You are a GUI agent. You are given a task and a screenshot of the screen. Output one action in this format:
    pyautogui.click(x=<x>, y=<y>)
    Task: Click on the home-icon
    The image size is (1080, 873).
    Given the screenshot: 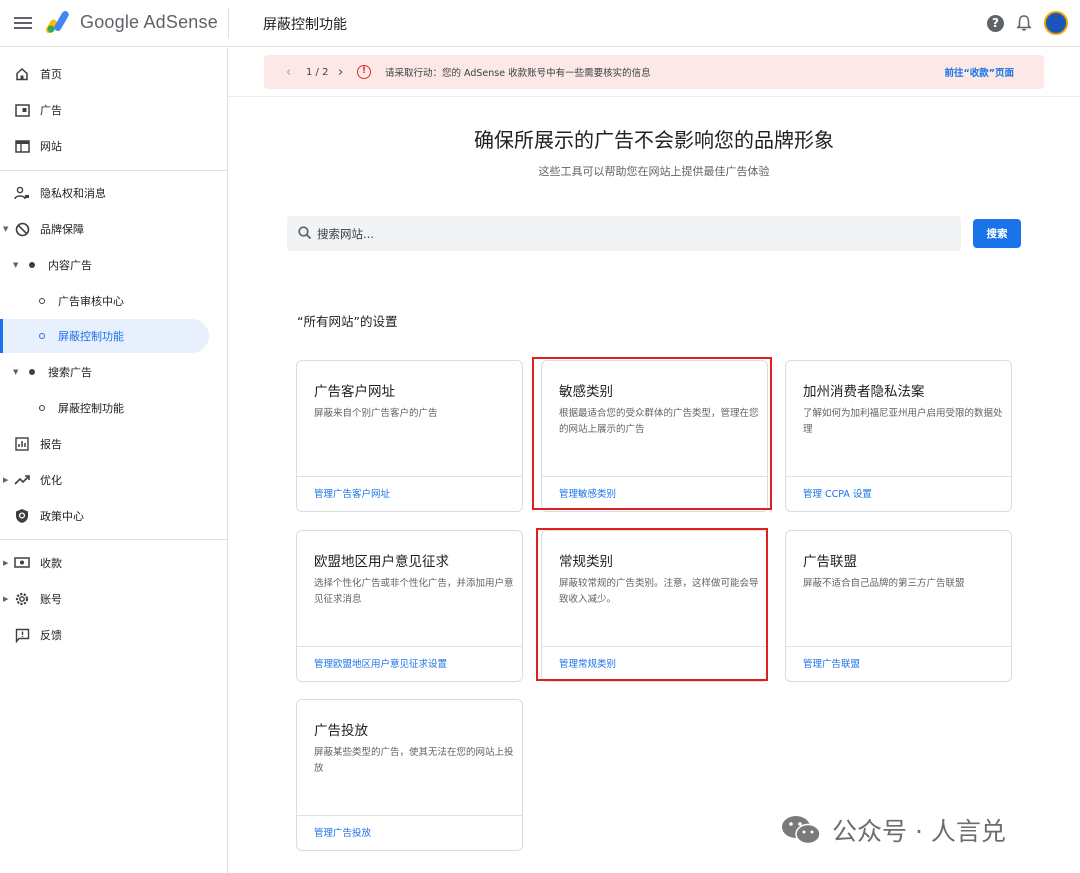 What is the action you would take?
    pyautogui.click(x=22, y=74)
    